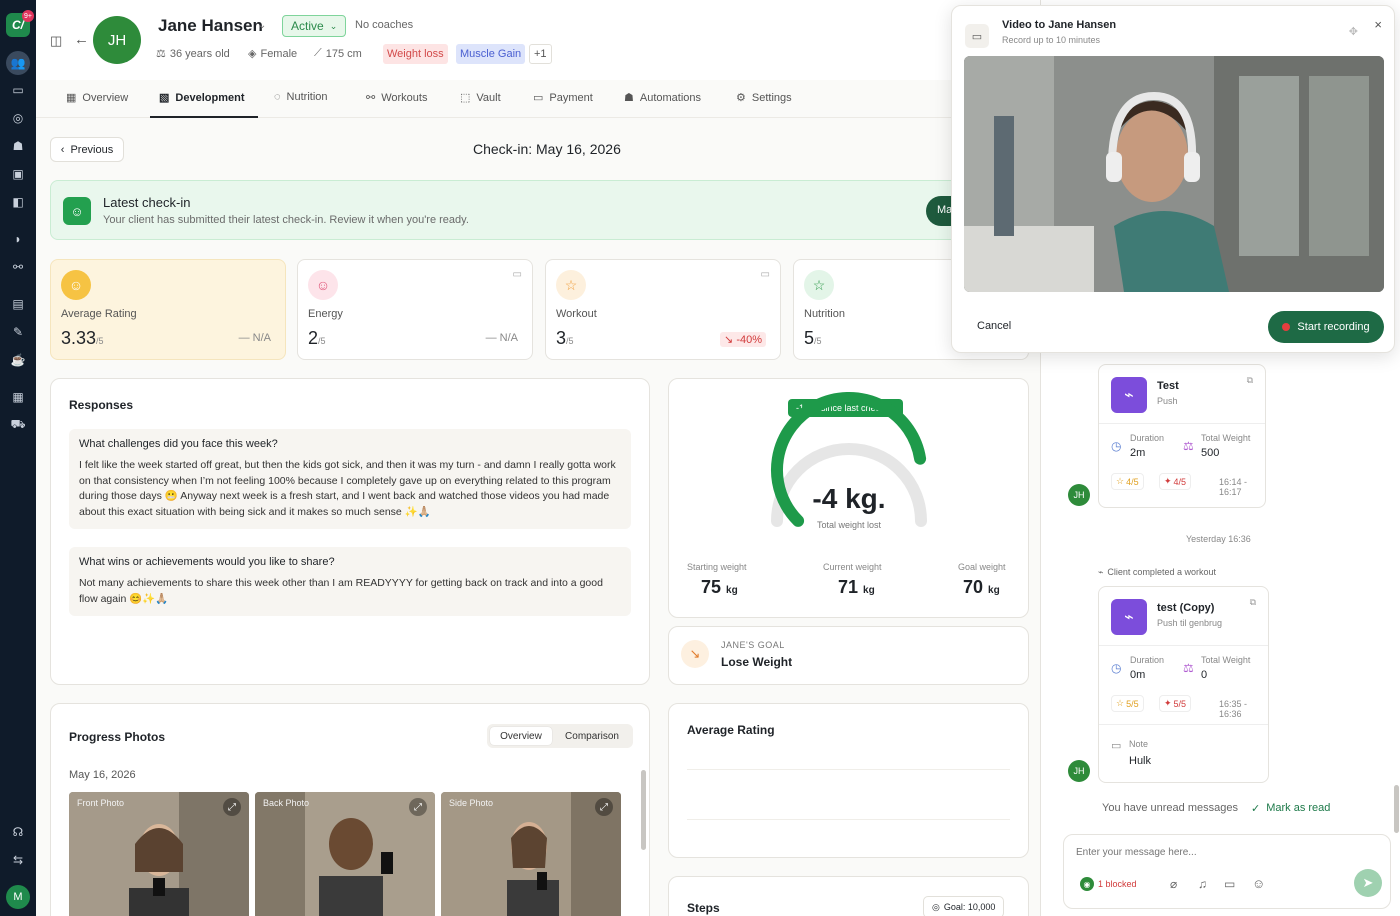 This screenshot has width=1400, height=916. I want to click on link-icon: ⚯, so click(18, 267).